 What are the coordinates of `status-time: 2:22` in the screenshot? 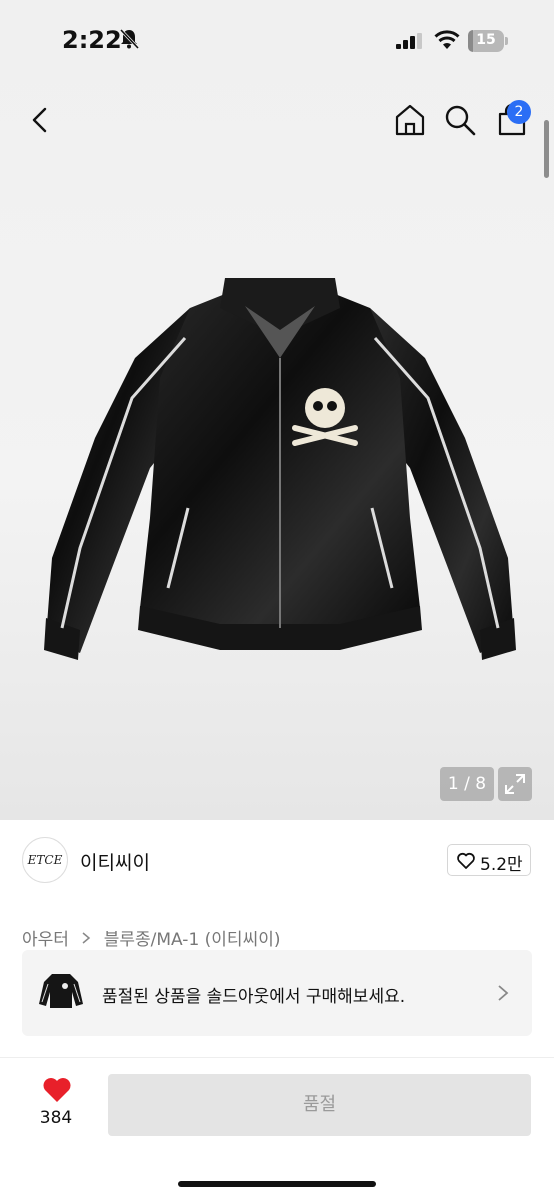 It's located at (92, 40).